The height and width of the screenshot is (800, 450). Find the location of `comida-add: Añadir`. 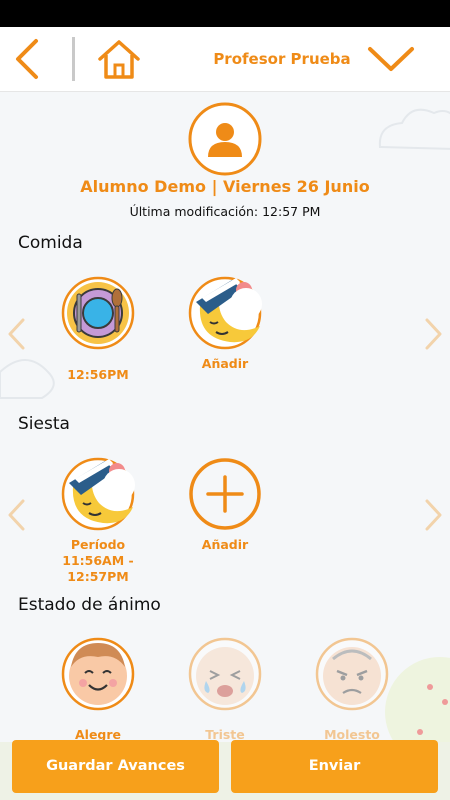

comida-add: Añadir is located at coordinates (225, 324).